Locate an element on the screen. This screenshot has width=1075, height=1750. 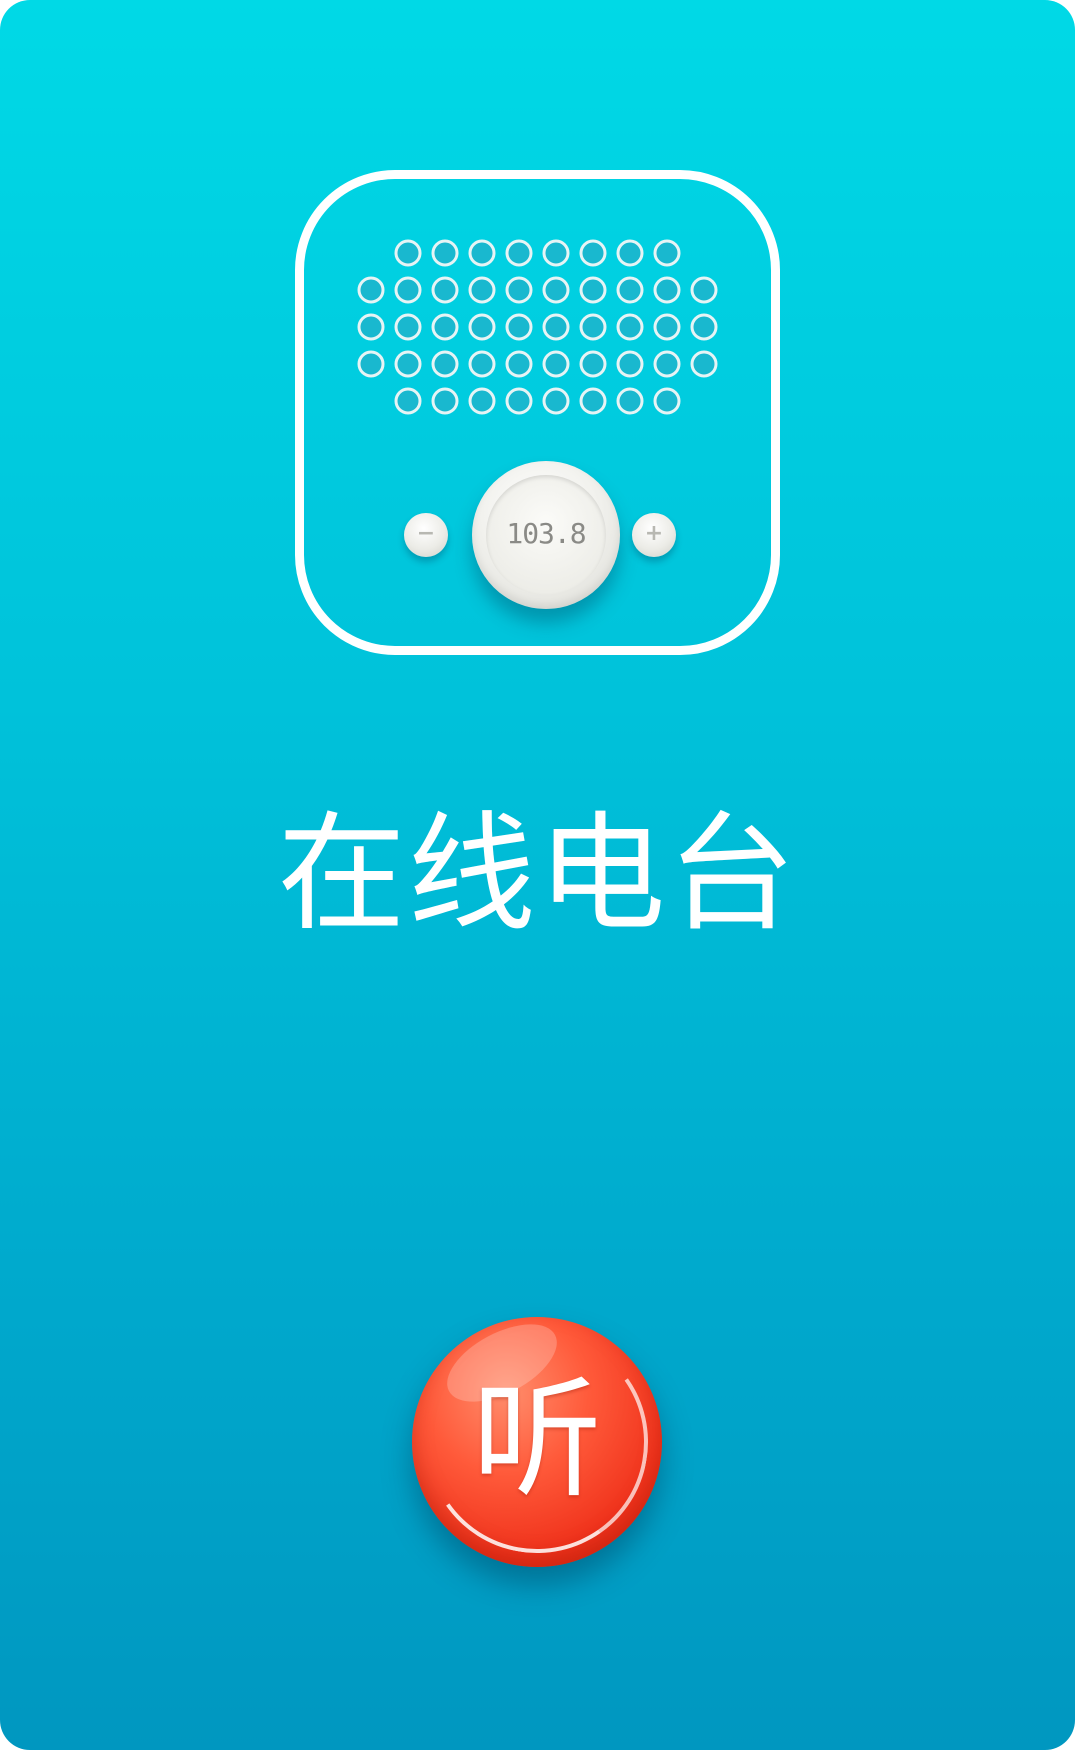
plus-label: + is located at coordinates (654, 533).